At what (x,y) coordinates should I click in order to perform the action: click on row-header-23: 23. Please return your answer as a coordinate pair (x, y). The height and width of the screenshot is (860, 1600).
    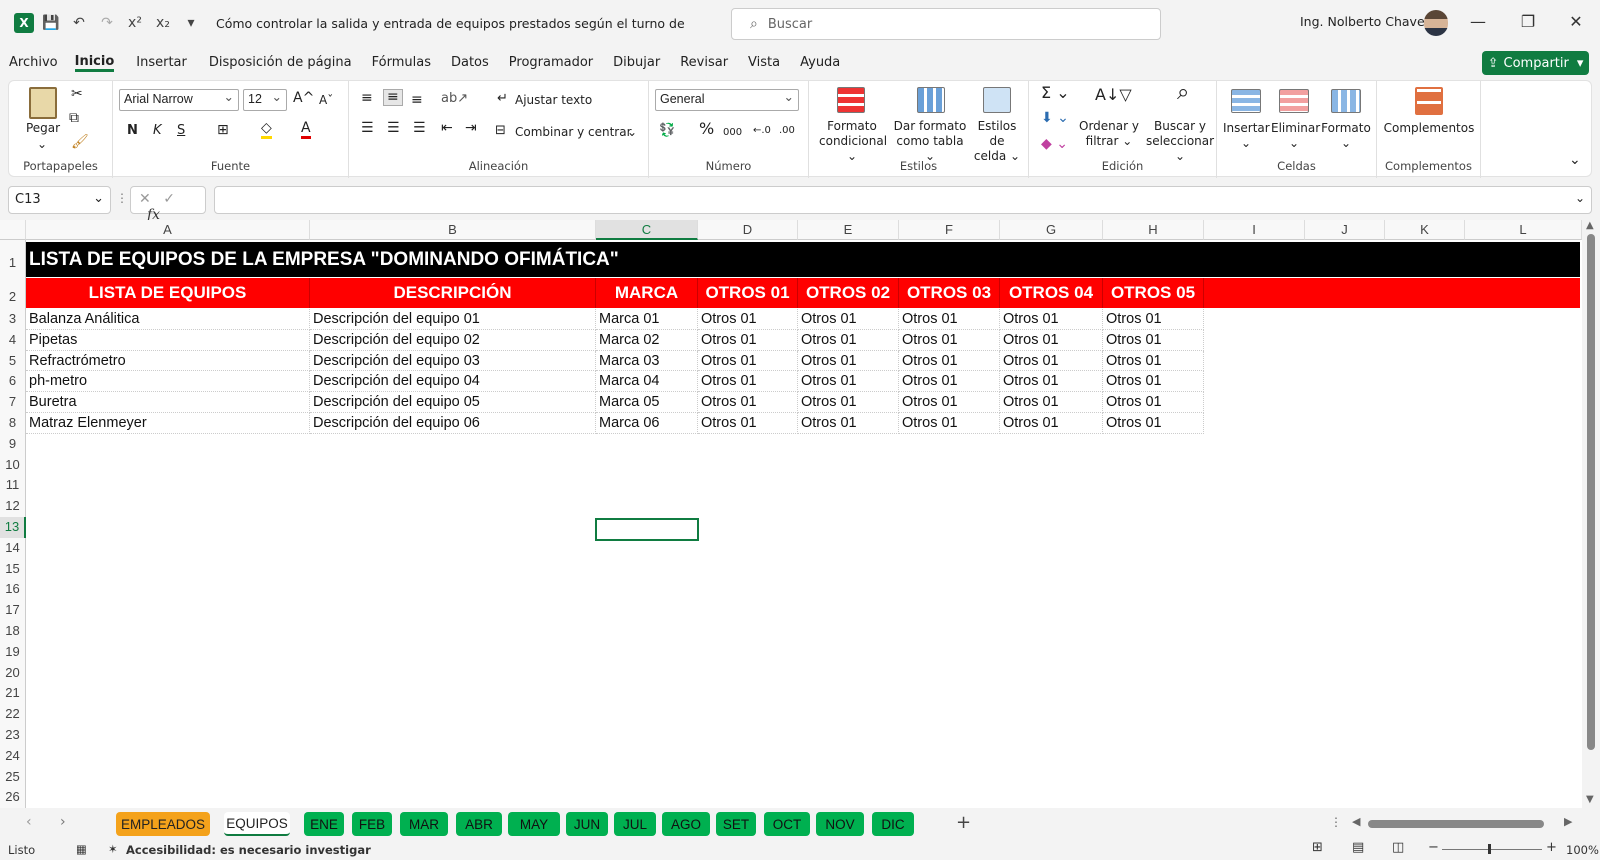
    Looking at the image, I should click on (13, 735).